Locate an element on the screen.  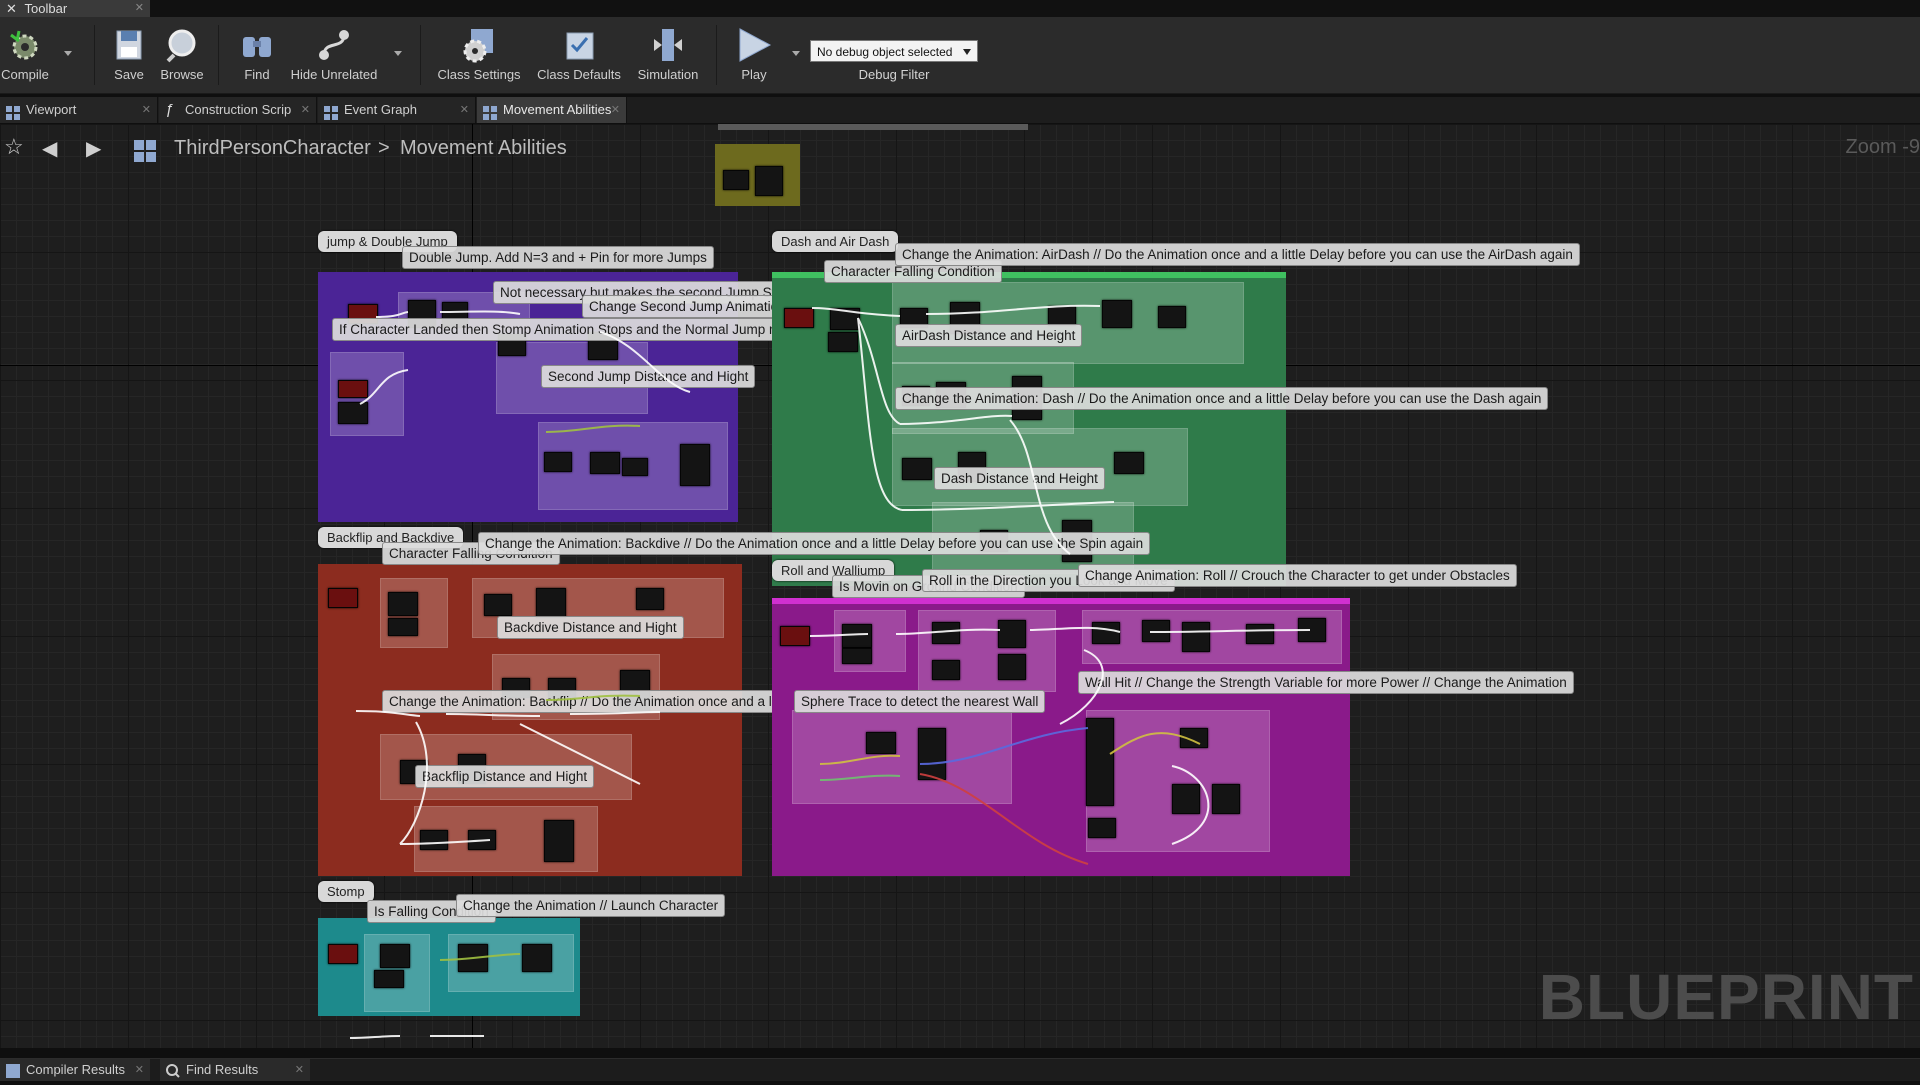
breadcrumb-root: ThirdPersonCharacter is located at coordinates (272, 148).